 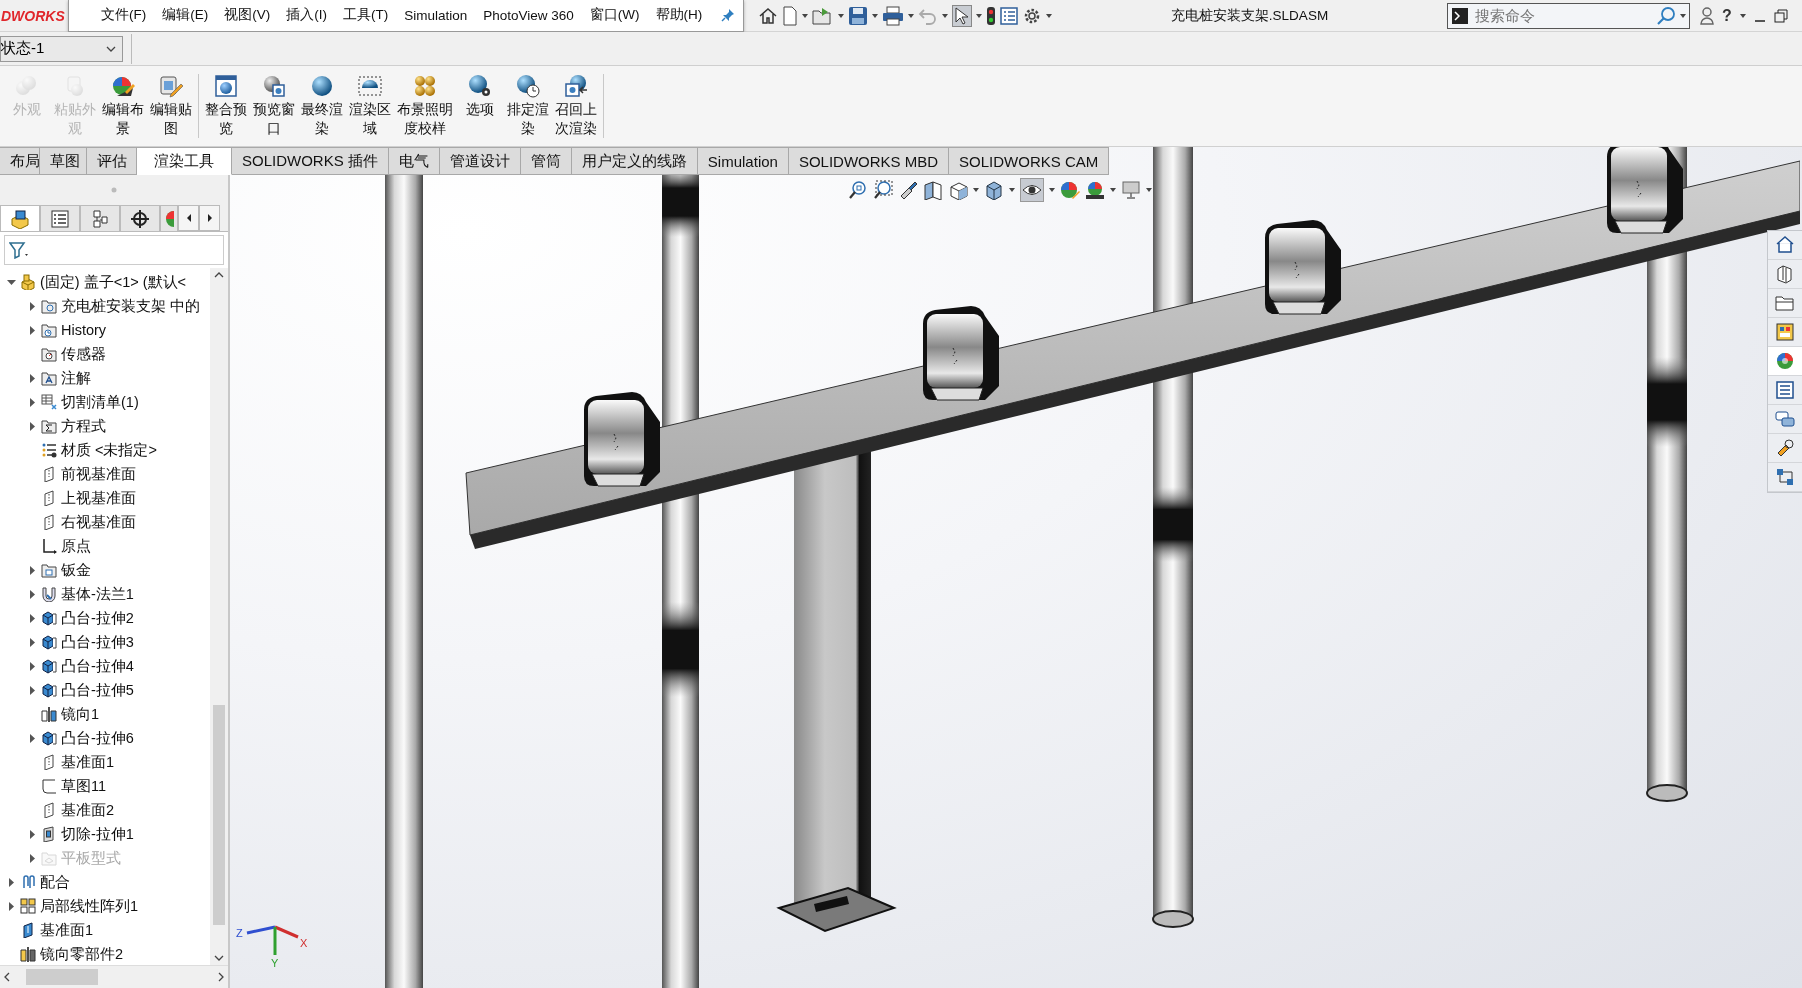 What do you see at coordinates (546, 161) in the screenshot?
I see `command-tab: 管筒` at bounding box center [546, 161].